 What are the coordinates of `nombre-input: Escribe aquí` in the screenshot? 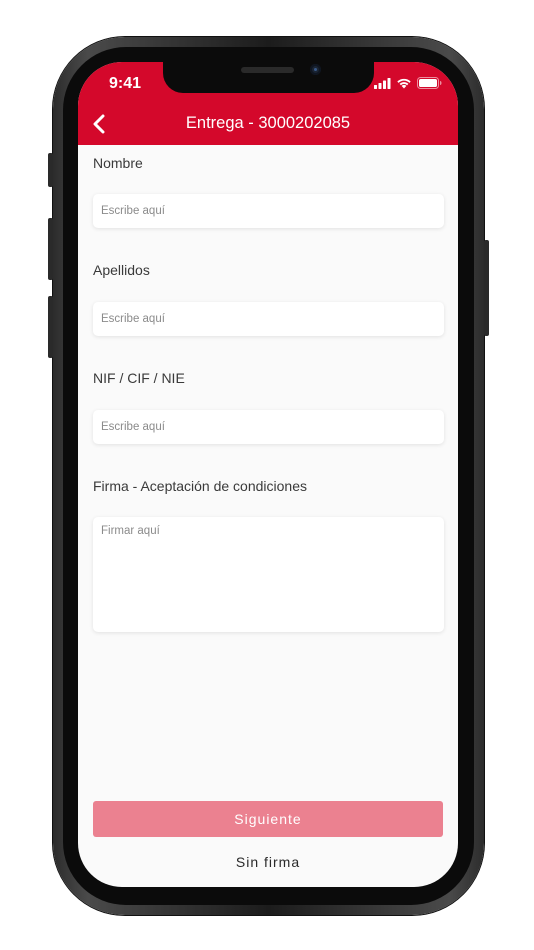 It's located at (268, 211).